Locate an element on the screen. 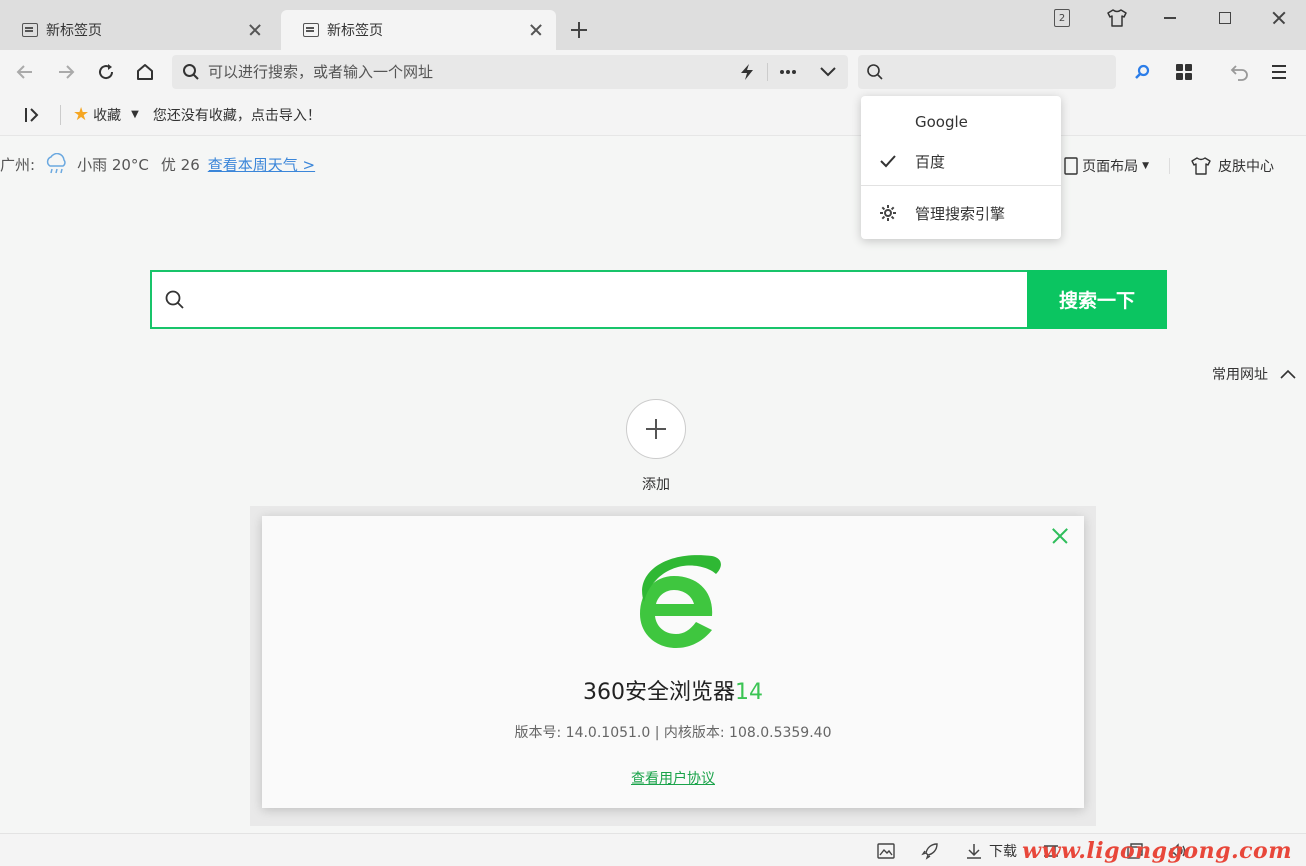  engine-option-baidu: 百度 is located at coordinates (961, 161).